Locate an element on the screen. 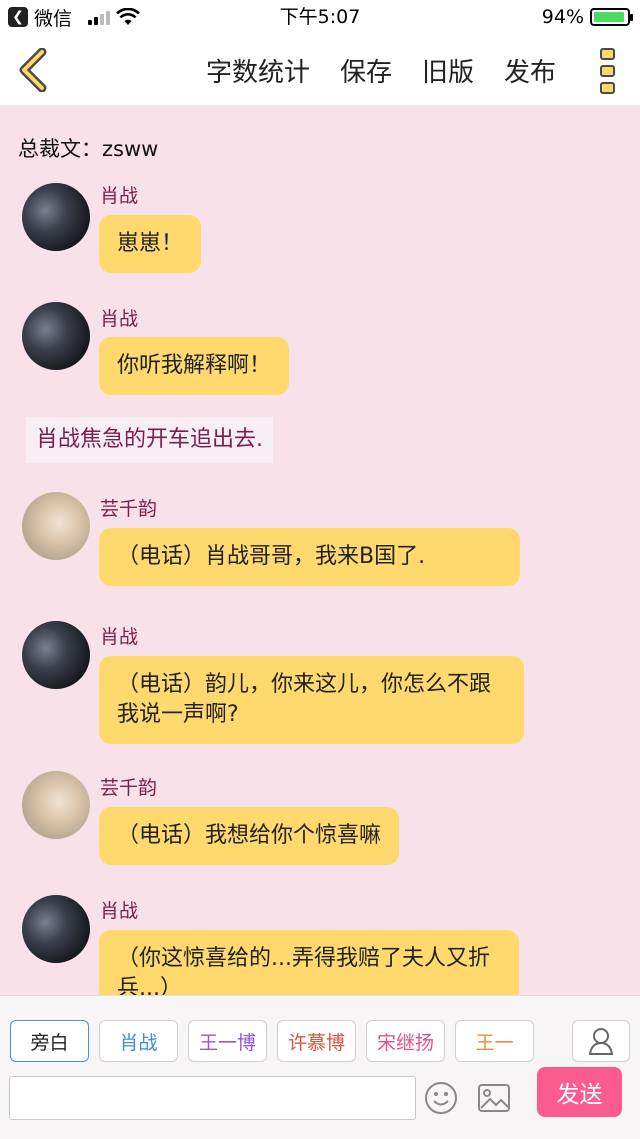 The width and height of the screenshot is (640, 1139). role-chip: 宋继扬 is located at coordinates (405, 1041).